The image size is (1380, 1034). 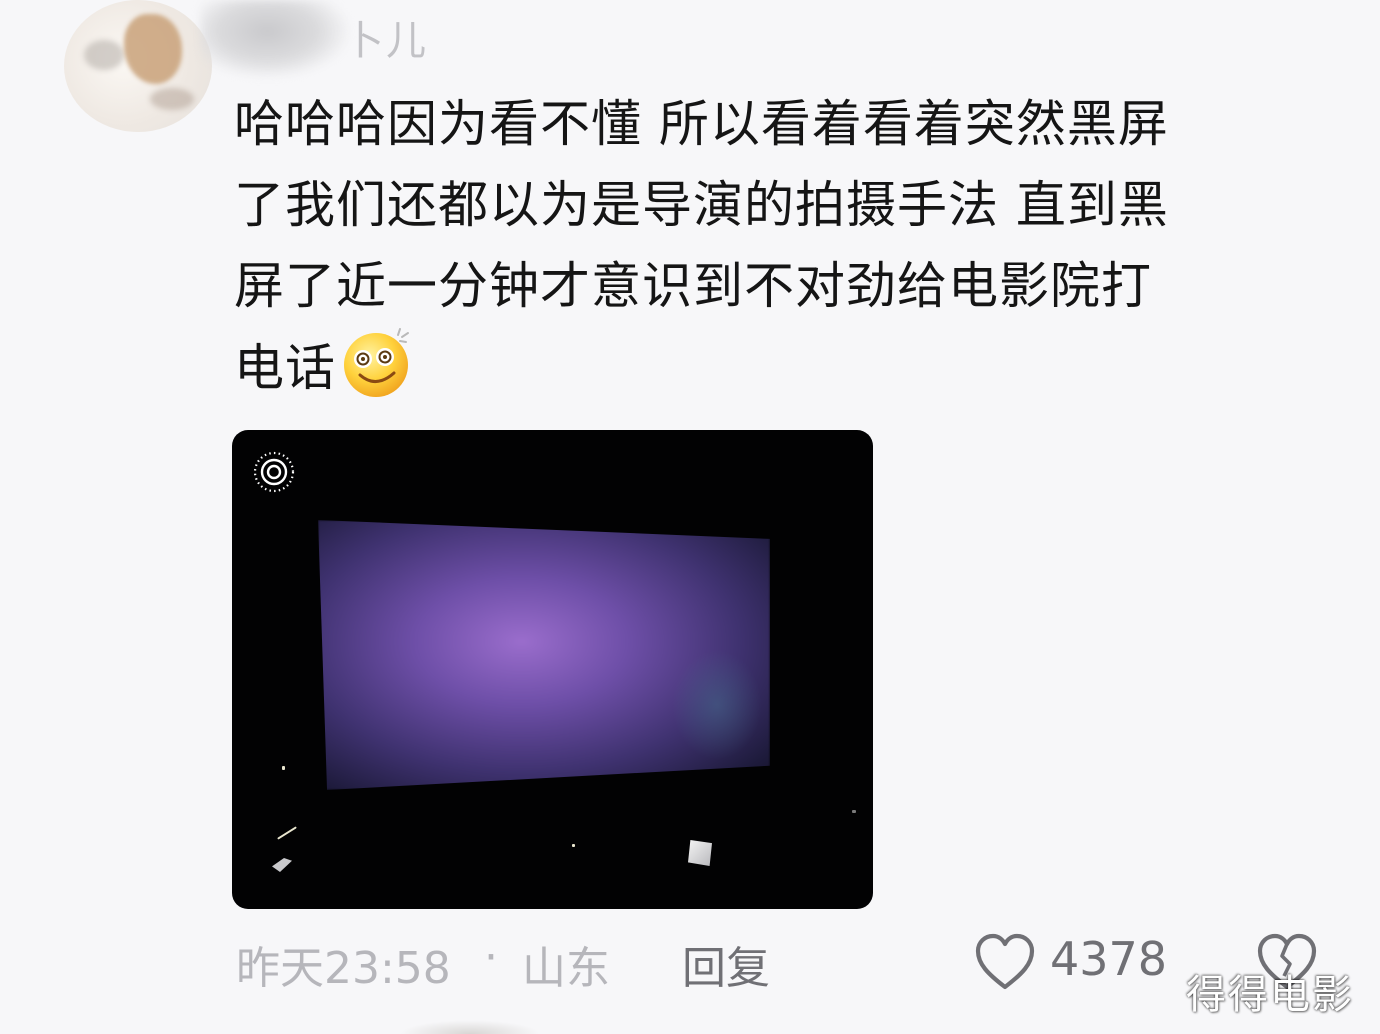 What do you see at coordinates (1109, 959) in the screenshot?
I see `like-count: 4378` at bounding box center [1109, 959].